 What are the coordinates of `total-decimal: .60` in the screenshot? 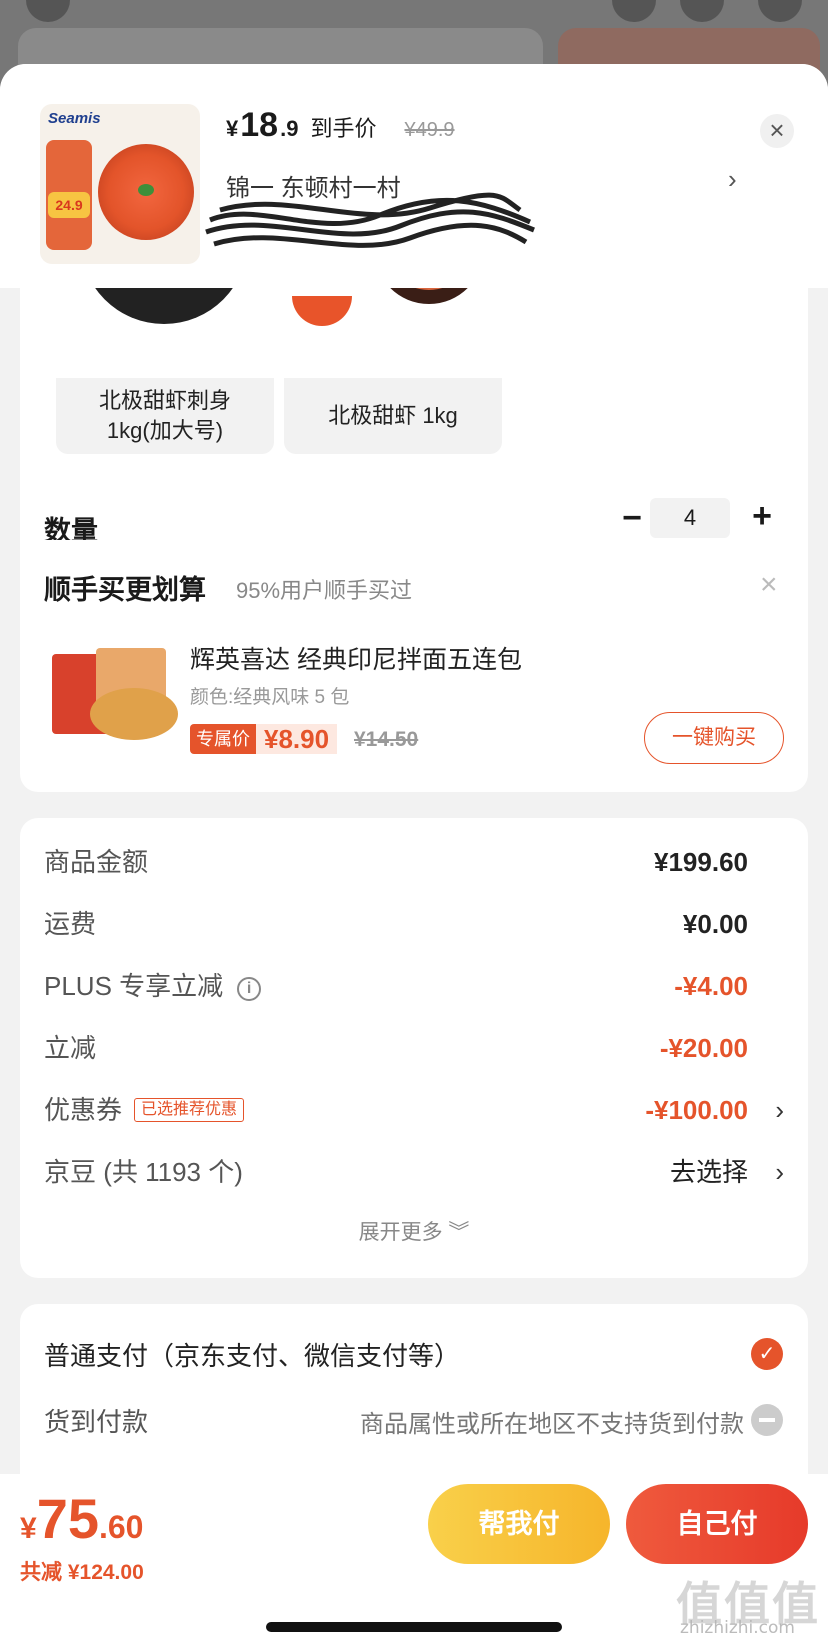 It's located at (121, 1527).